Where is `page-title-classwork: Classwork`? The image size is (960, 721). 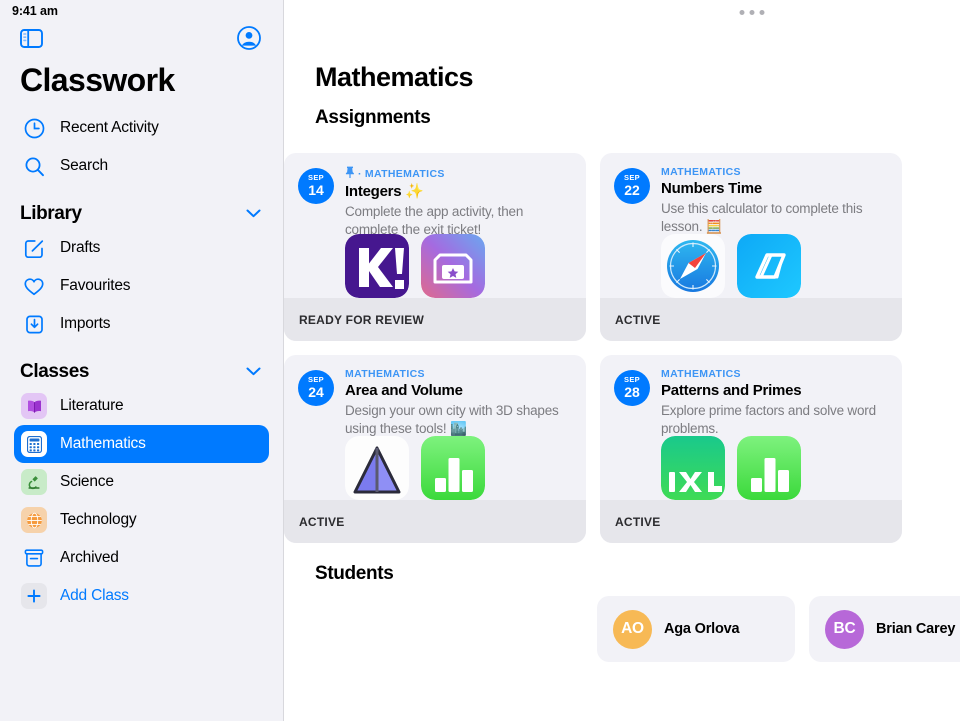
page-title-classwork: Classwork is located at coordinates (97, 80).